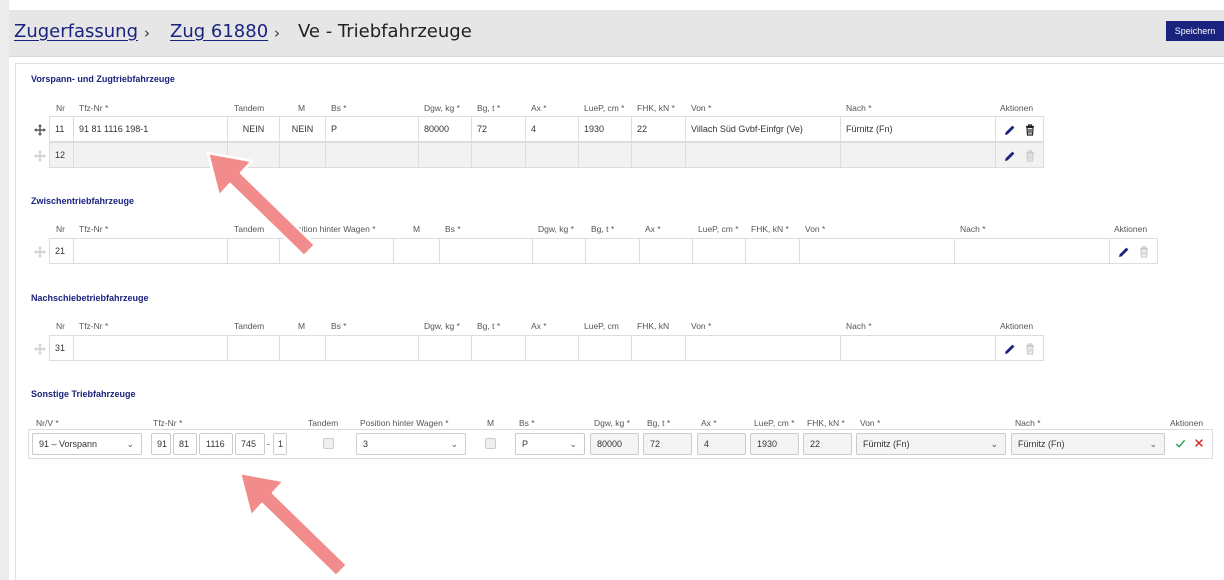  I want to click on check-icon, so click(1180, 443).